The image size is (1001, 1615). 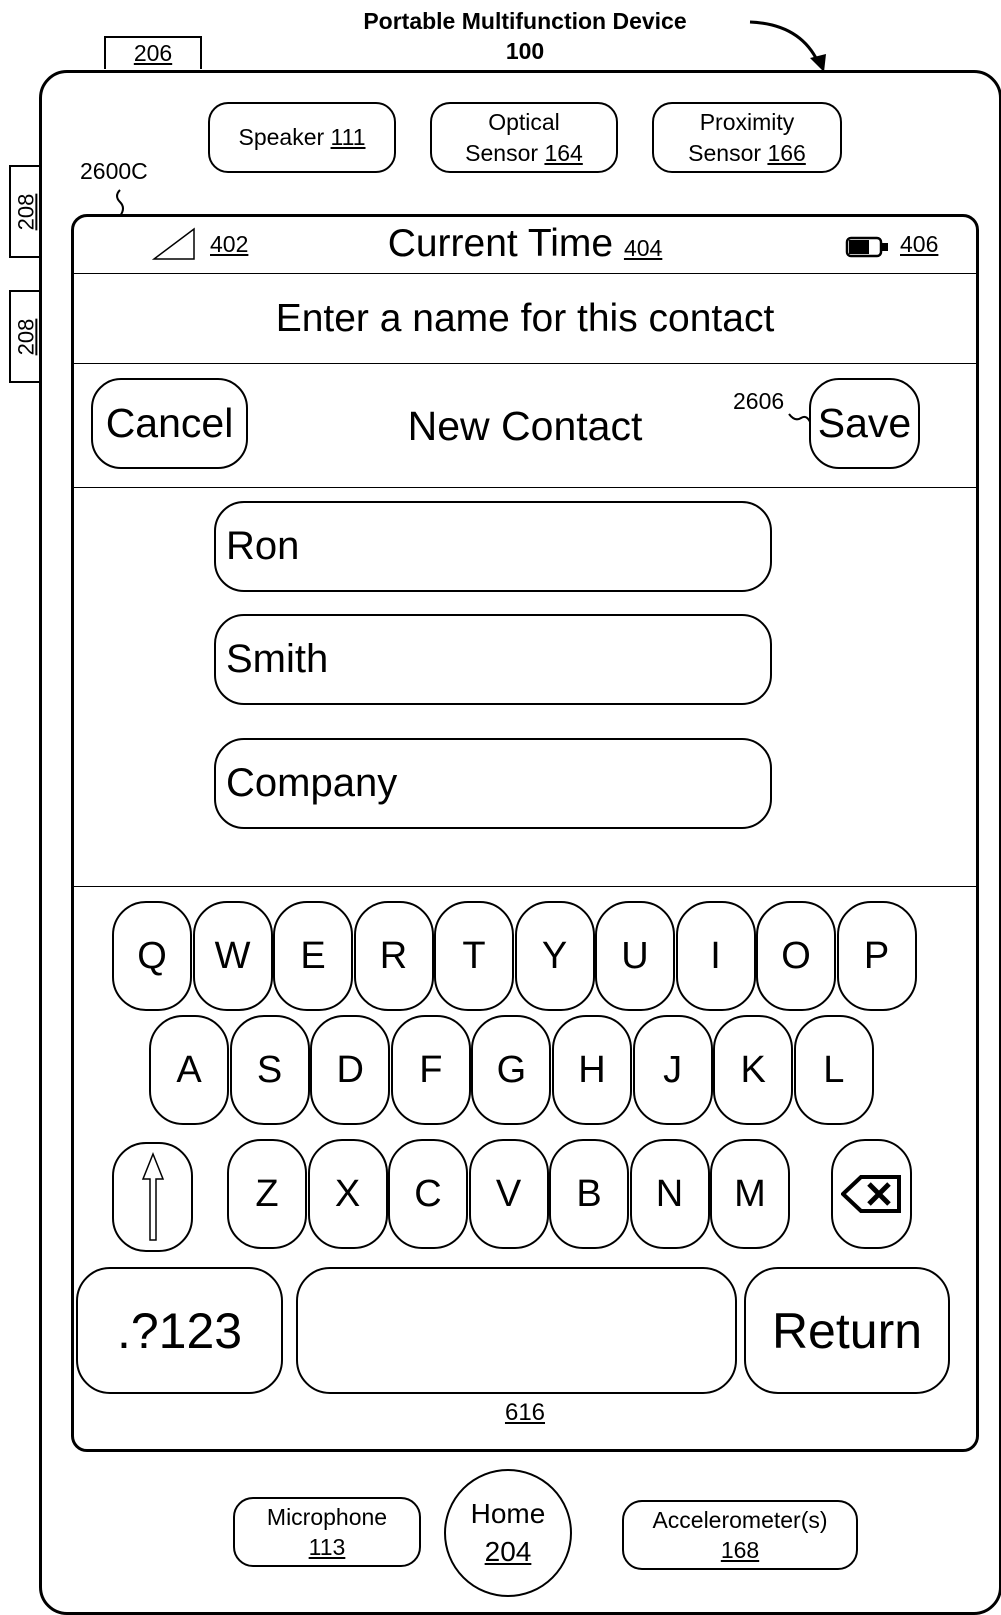 What do you see at coordinates (787, 46) in the screenshot?
I see `pointer-arrow-icon` at bounding box center [787, 46].